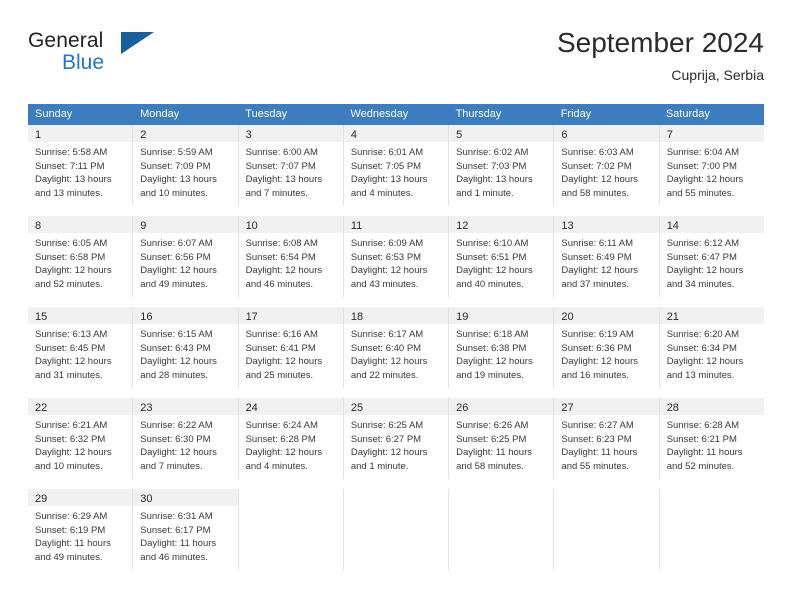  Describe the element at coordinates (606, 315) in the screenshot. I see `day-number-band: 20` at that location.